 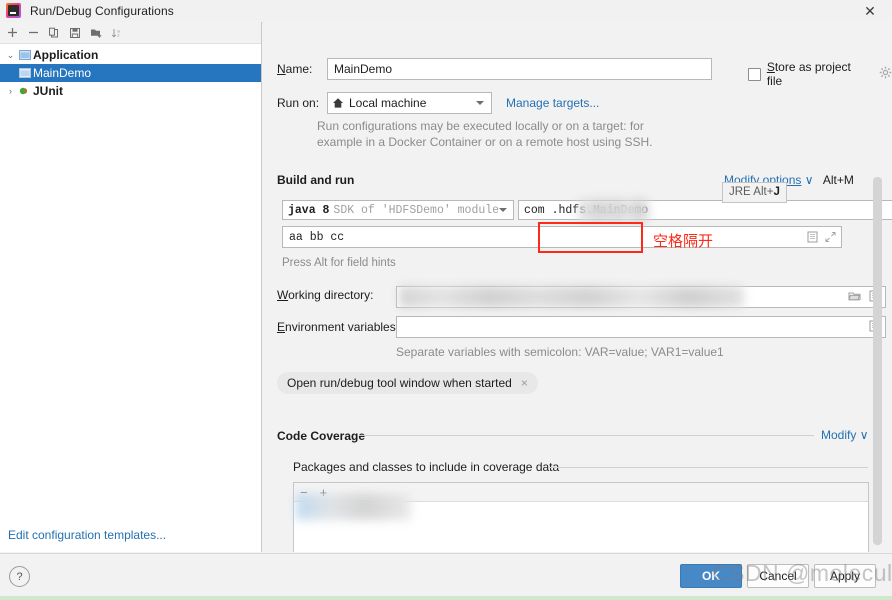 I want to click on home-icon, so click(x=338, y=103).